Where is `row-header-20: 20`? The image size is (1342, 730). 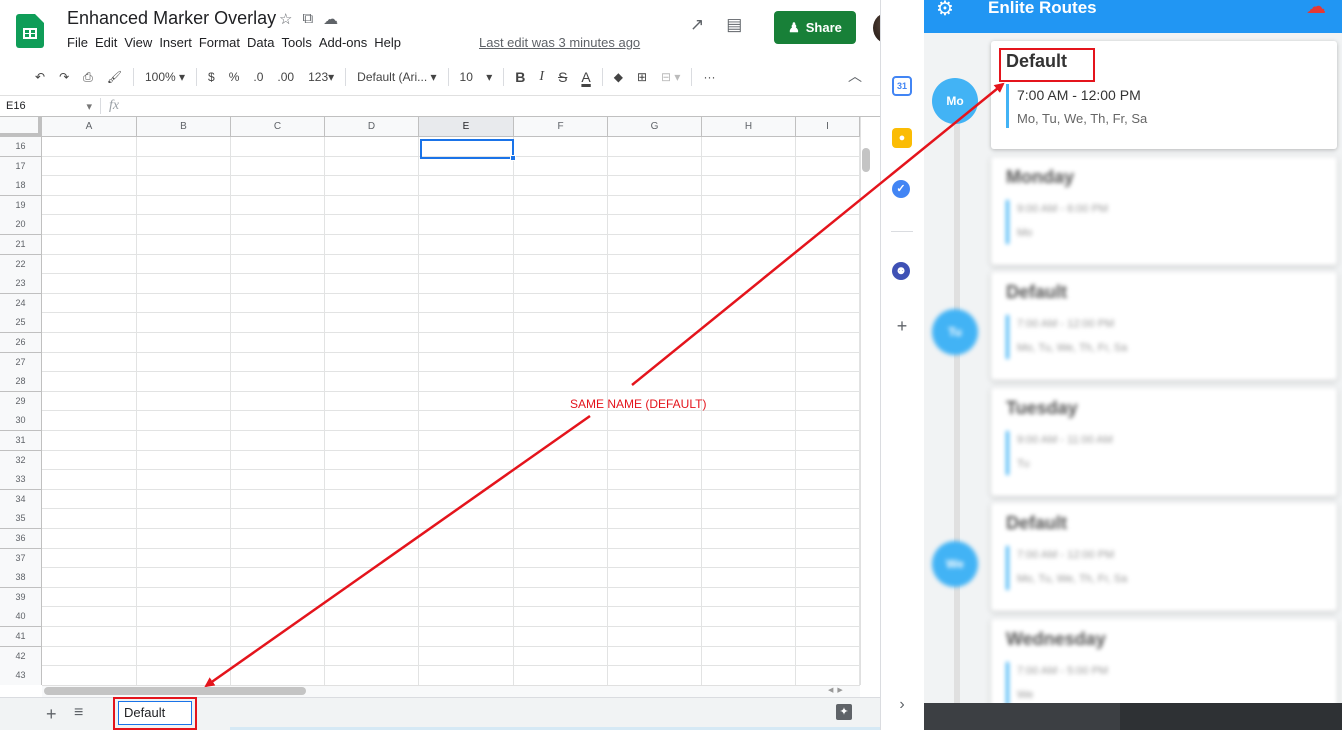 row-header-20: 20 is located at coordinates (21, 225).